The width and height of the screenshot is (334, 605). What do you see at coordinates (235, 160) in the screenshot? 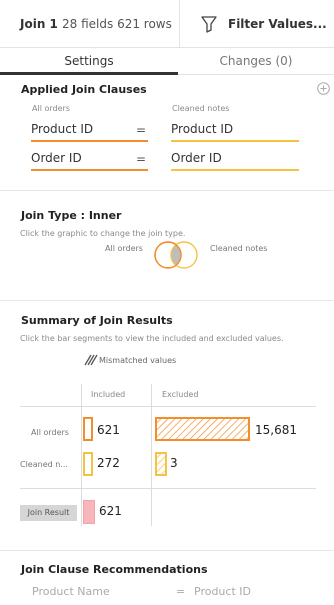
I see `clause-2-right-field: Order ID` at bounding box center [235, 160].